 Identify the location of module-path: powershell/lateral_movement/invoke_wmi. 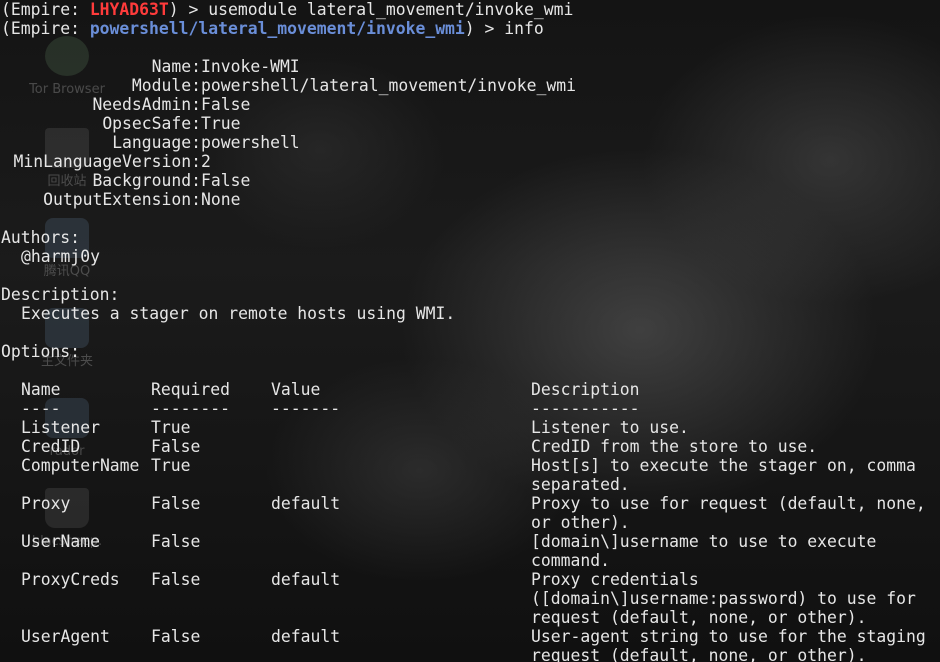
(277, 28).